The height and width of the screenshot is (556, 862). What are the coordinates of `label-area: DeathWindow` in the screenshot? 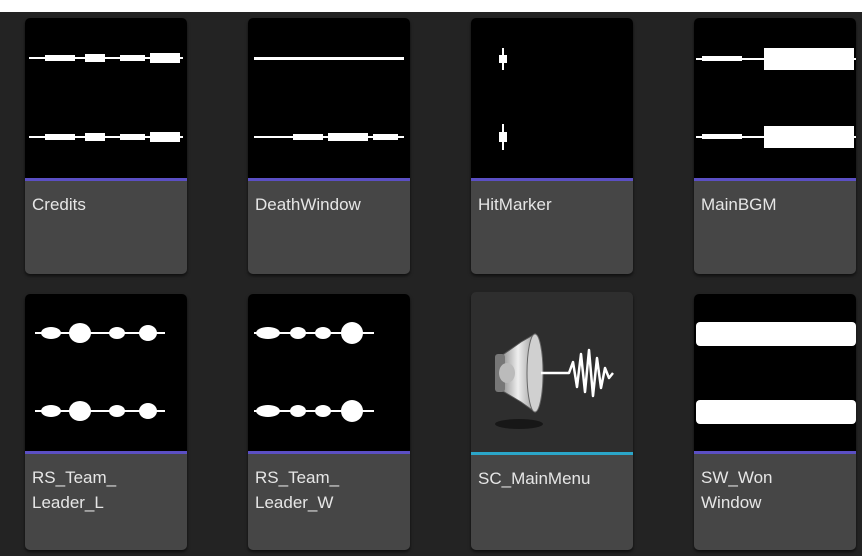 It's located at (329, 227).